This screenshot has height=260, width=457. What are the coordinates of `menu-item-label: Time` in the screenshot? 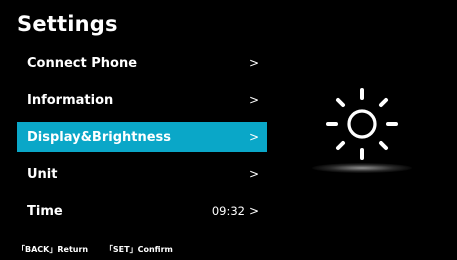 It's located at (45, 211).